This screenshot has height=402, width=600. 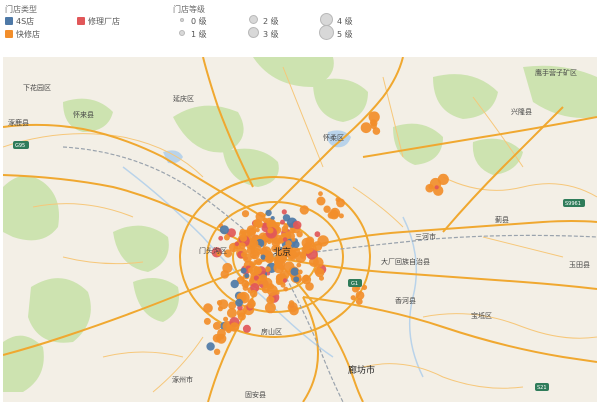 What do you see at coordinates (333, 137) in the screenshot?
I see `place-label: 怀柔区` at bounding box center [333, 137].